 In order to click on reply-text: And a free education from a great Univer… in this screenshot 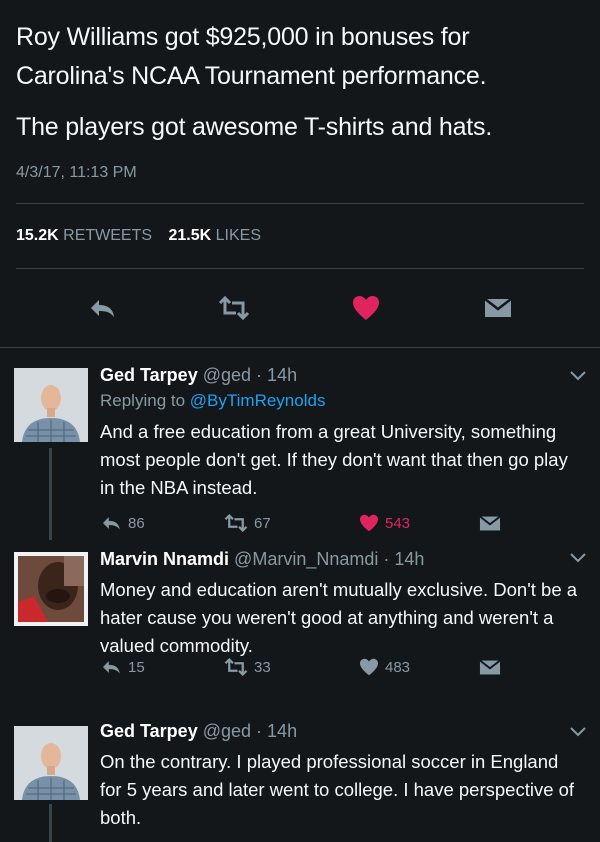, I will do `click(334, 459)`.